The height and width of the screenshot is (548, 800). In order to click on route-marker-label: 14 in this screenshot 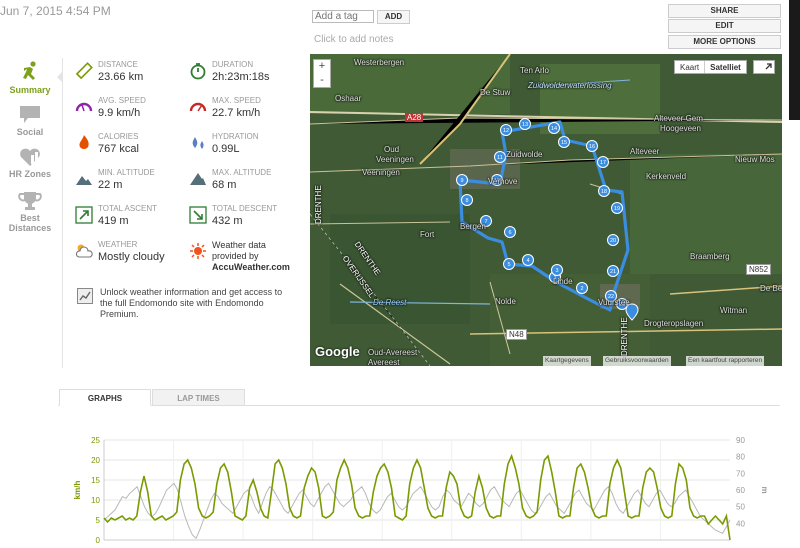, I will do `click(554, 129)`.